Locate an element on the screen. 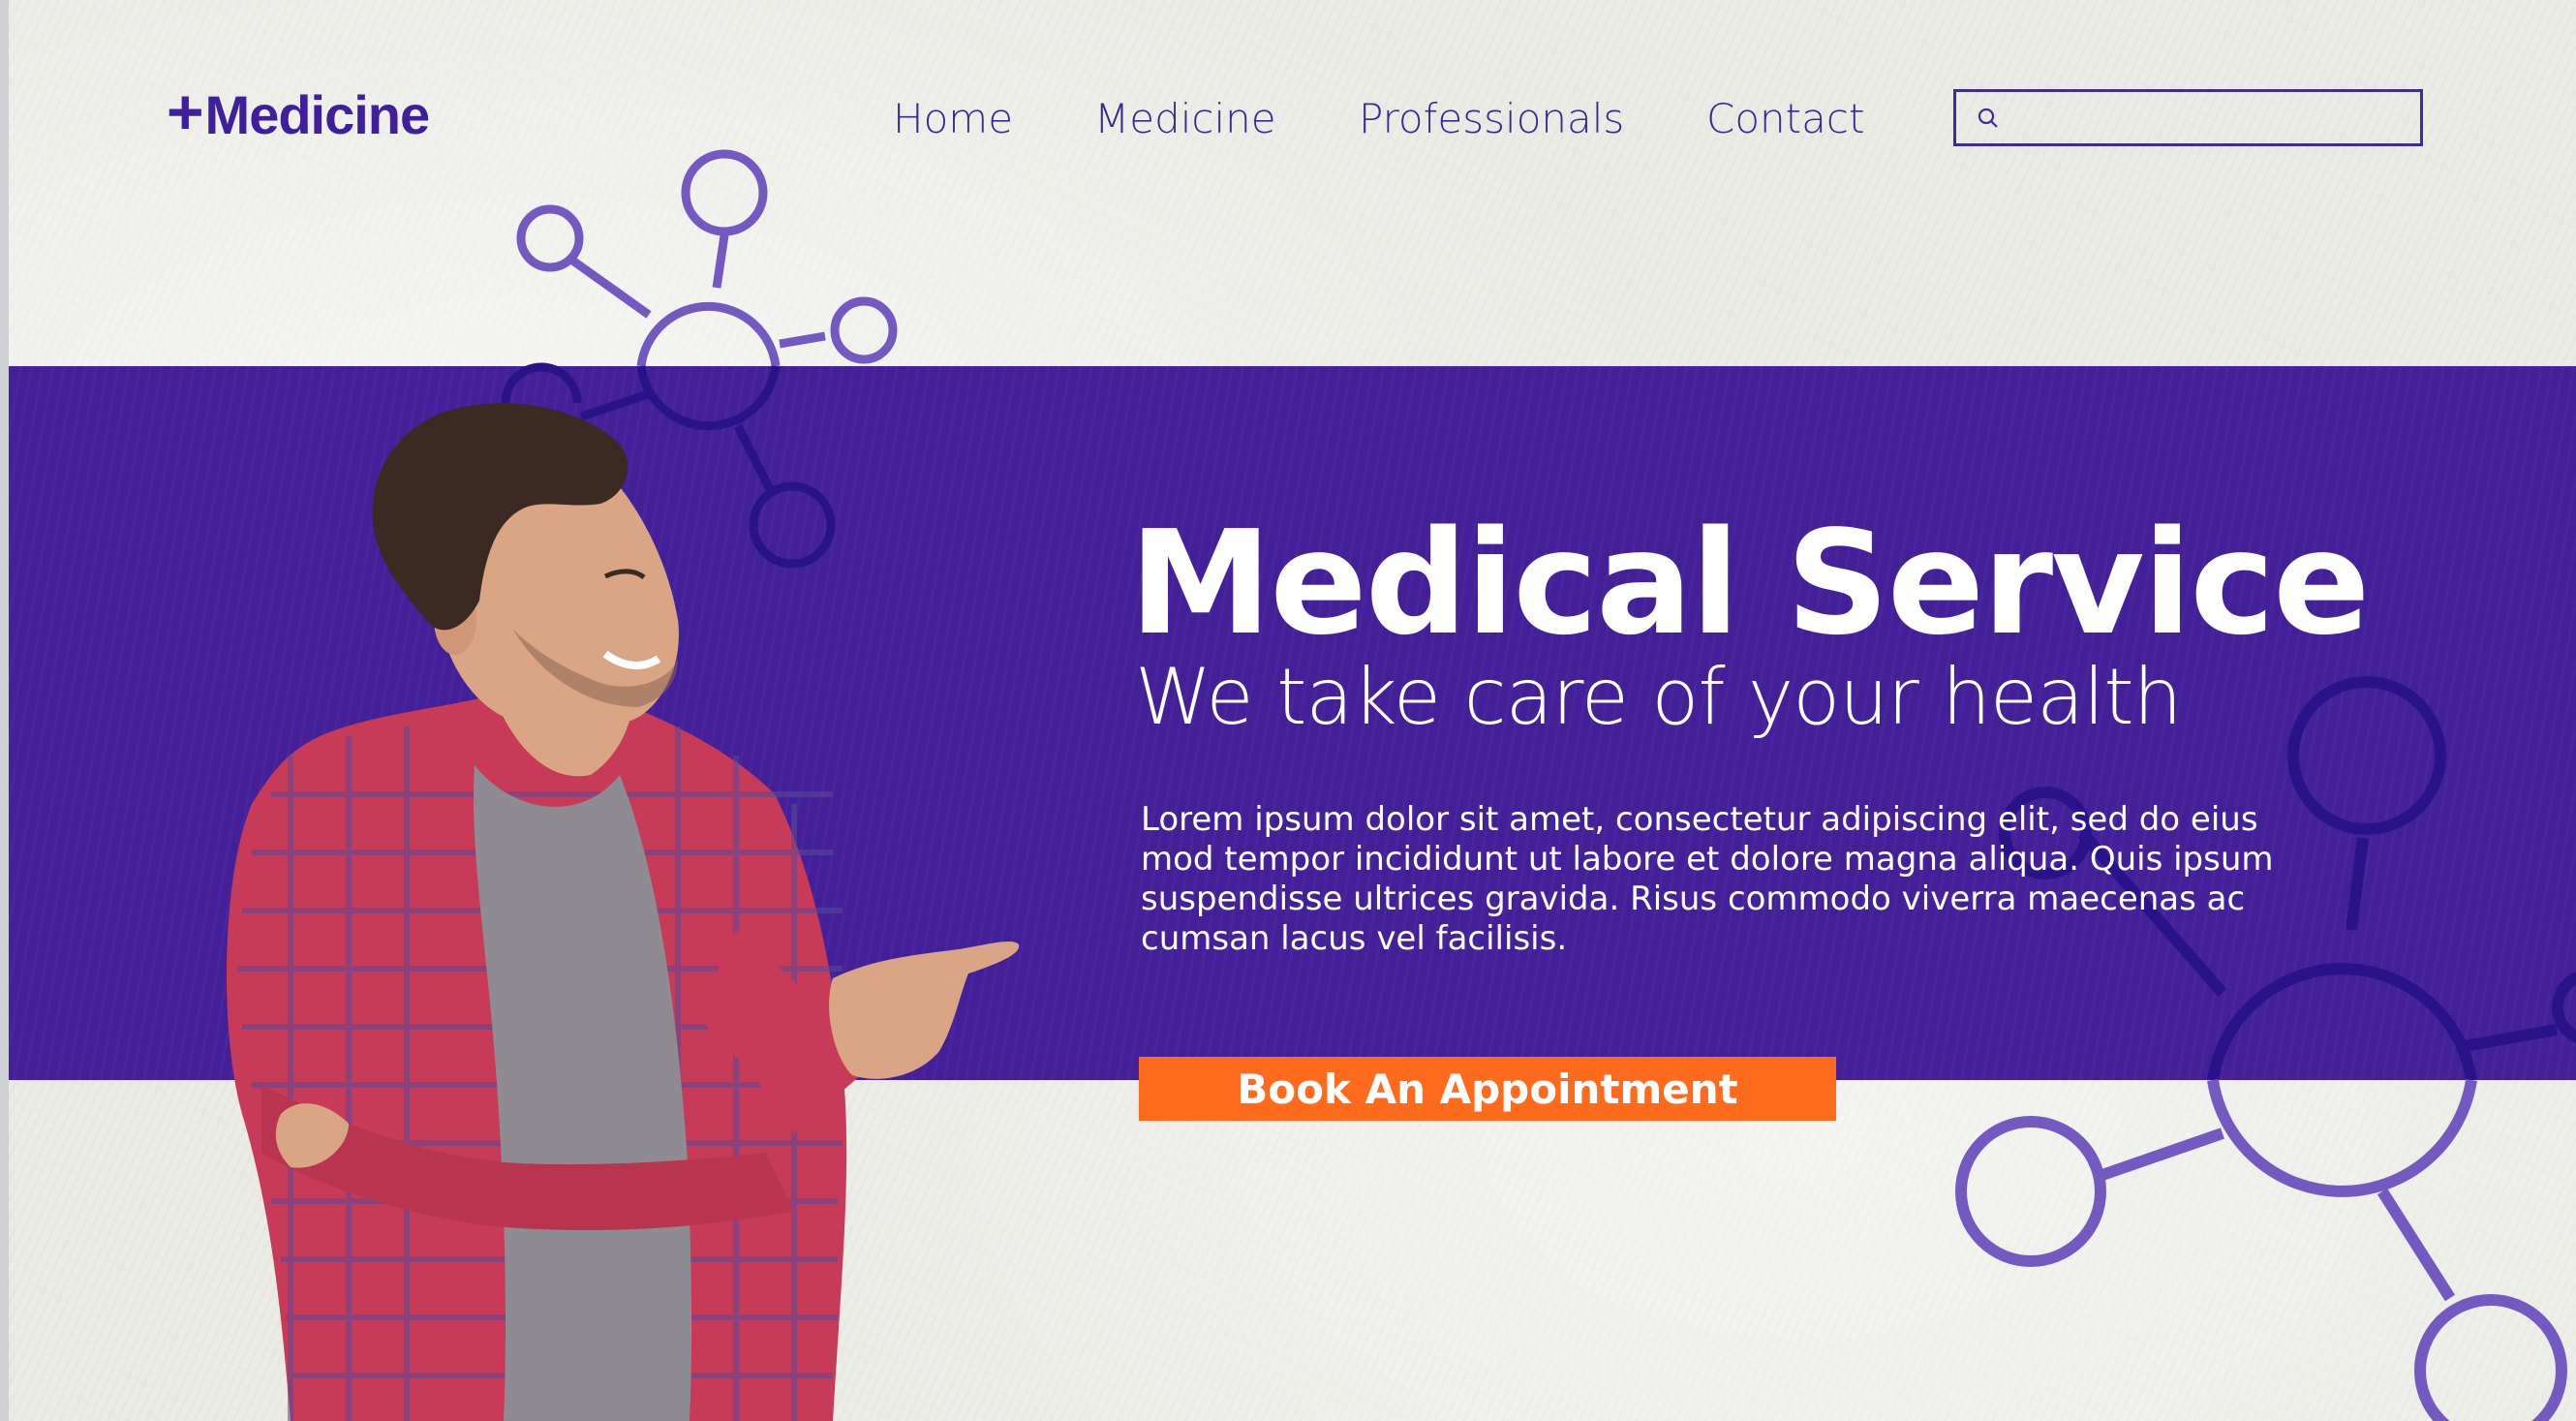  plus-icon: + is located at coordinates (185, 111).